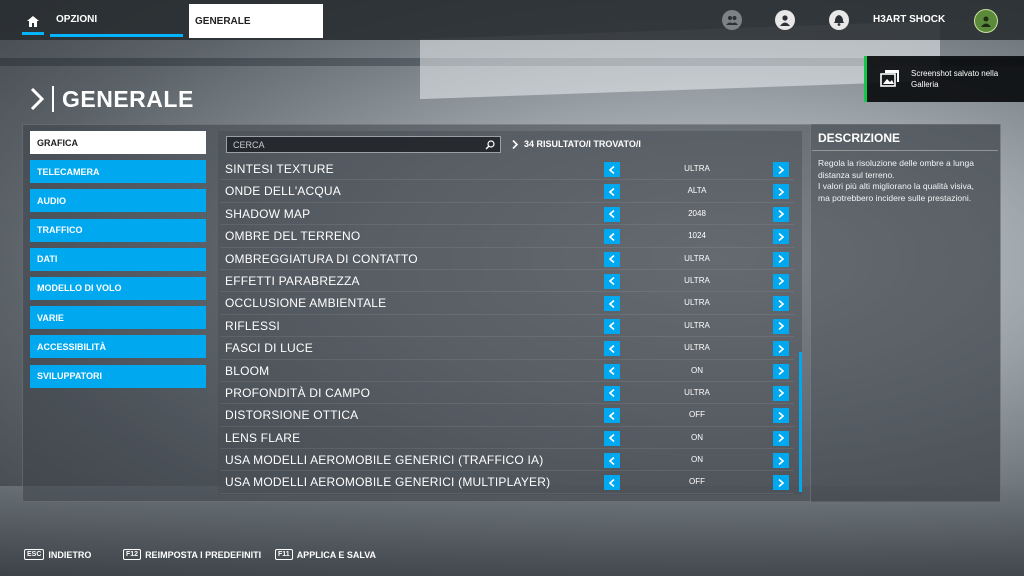 This screenshot has width=1024, height=576. I want to click on search-box, so click(363, 144).